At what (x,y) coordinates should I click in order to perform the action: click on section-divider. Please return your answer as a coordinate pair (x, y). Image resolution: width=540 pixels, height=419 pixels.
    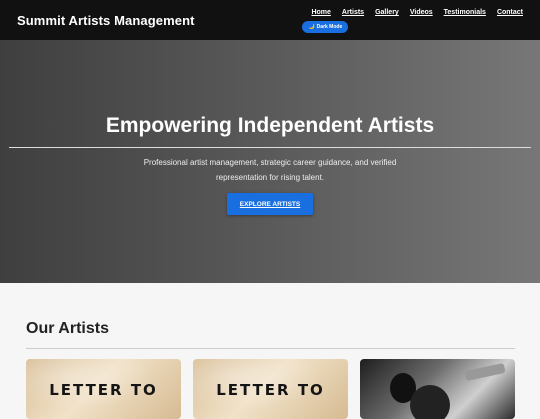
    Looking at the image, I should click on (270, 348).